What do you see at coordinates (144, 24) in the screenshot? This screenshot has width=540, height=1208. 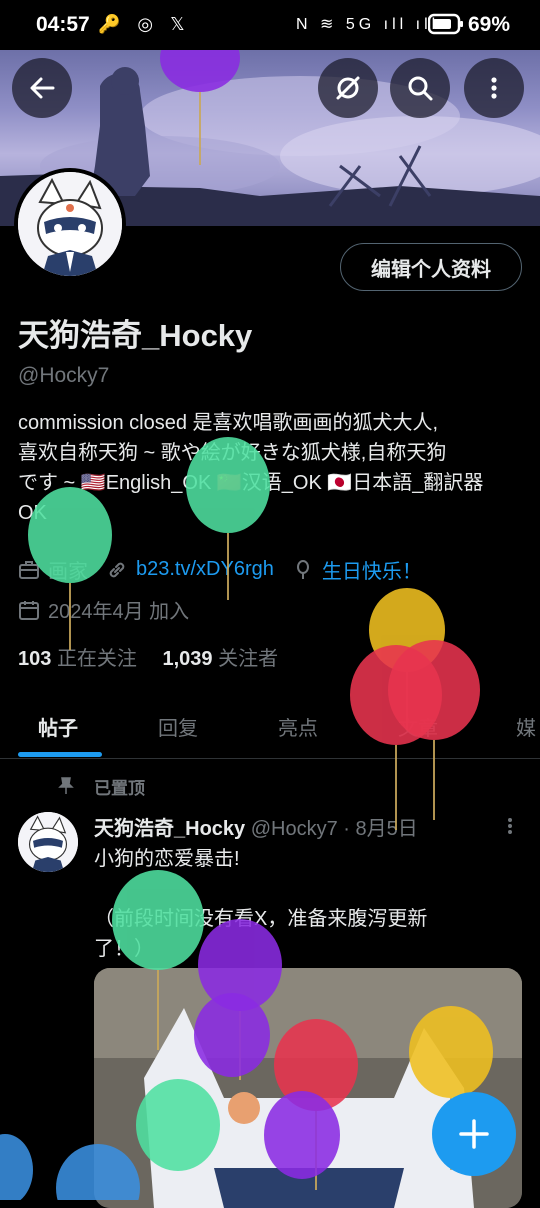 I see `status-notification-icons: 🔑 ◎ 𝕏` at bounding box center [144, 24].